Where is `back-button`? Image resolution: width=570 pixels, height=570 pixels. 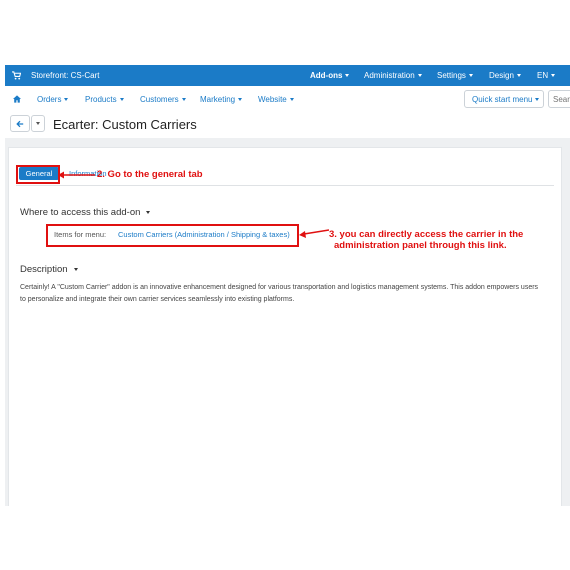
back-button is located at coordinates (20, 123).